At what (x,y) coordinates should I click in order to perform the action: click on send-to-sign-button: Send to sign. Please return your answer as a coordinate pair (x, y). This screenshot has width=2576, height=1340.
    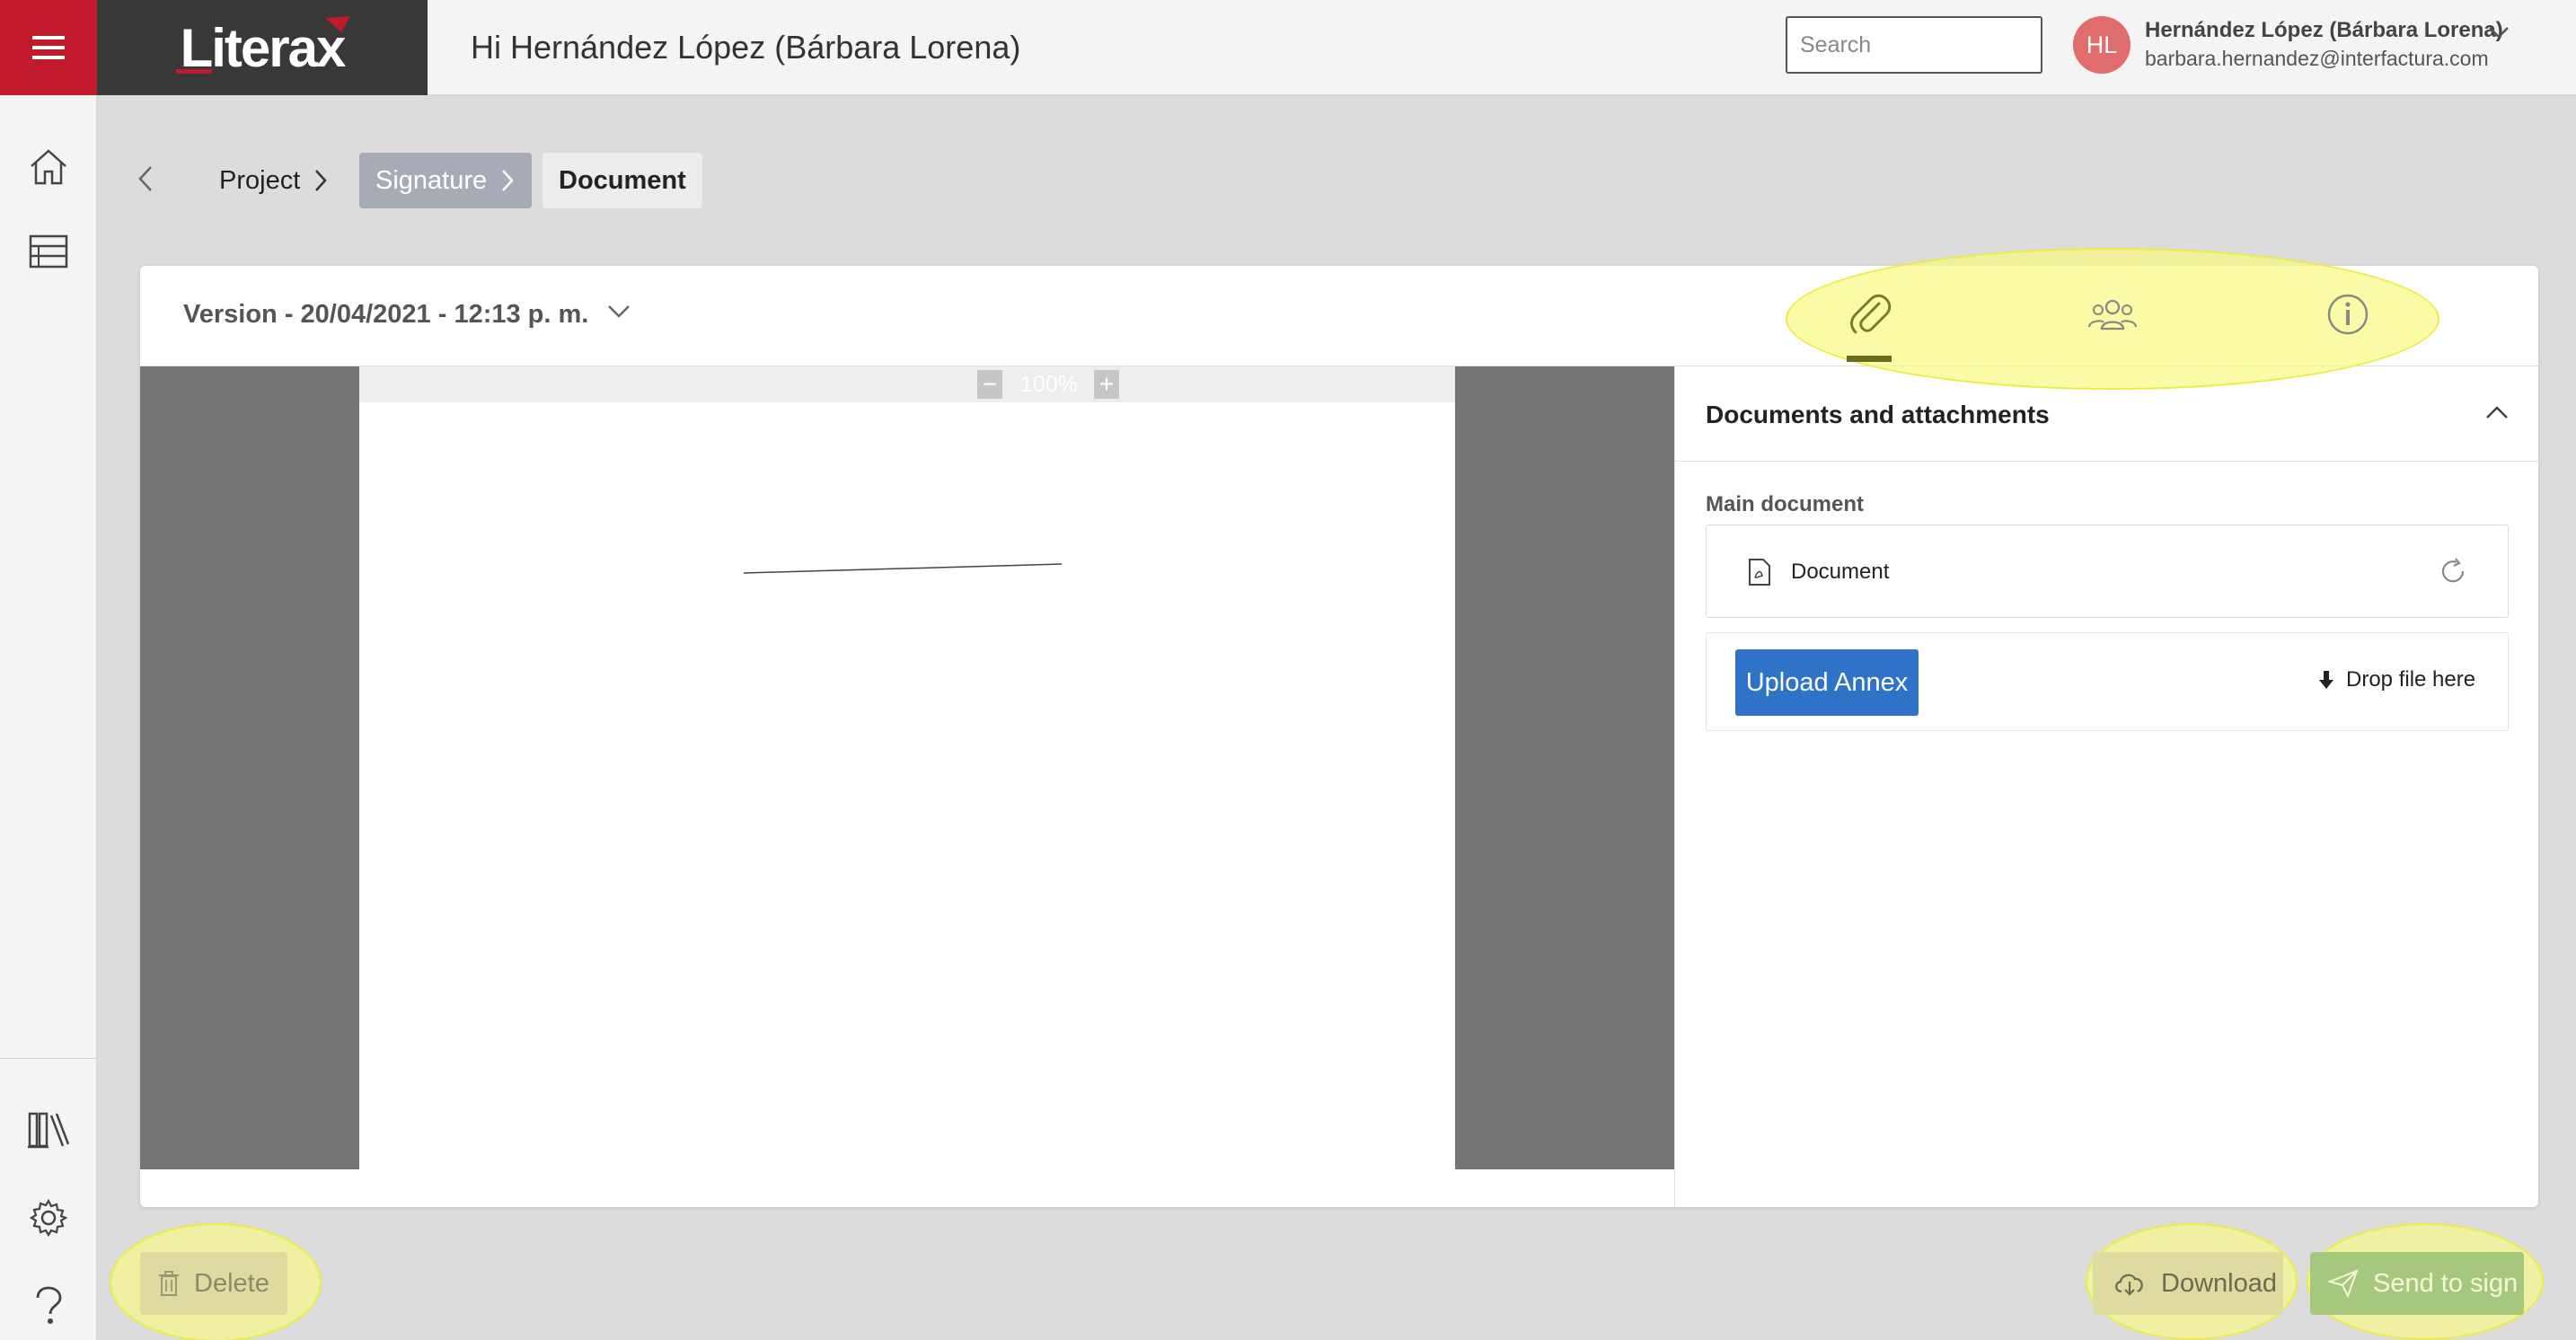
    Looking at the image, I should click on (2417, 1284).